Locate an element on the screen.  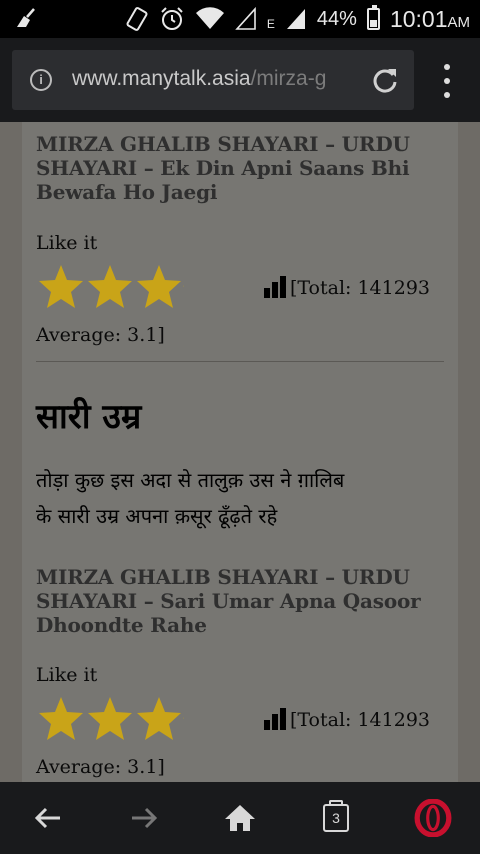
alarm-icon is located at coordinates (172, 18).